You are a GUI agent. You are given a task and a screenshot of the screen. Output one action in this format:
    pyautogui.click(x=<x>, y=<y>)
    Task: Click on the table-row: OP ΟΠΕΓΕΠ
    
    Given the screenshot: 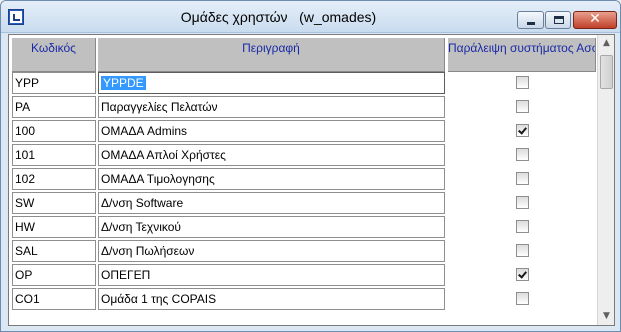 What is the action you would take?
    pyautogui.click(x=304, y=276)
    